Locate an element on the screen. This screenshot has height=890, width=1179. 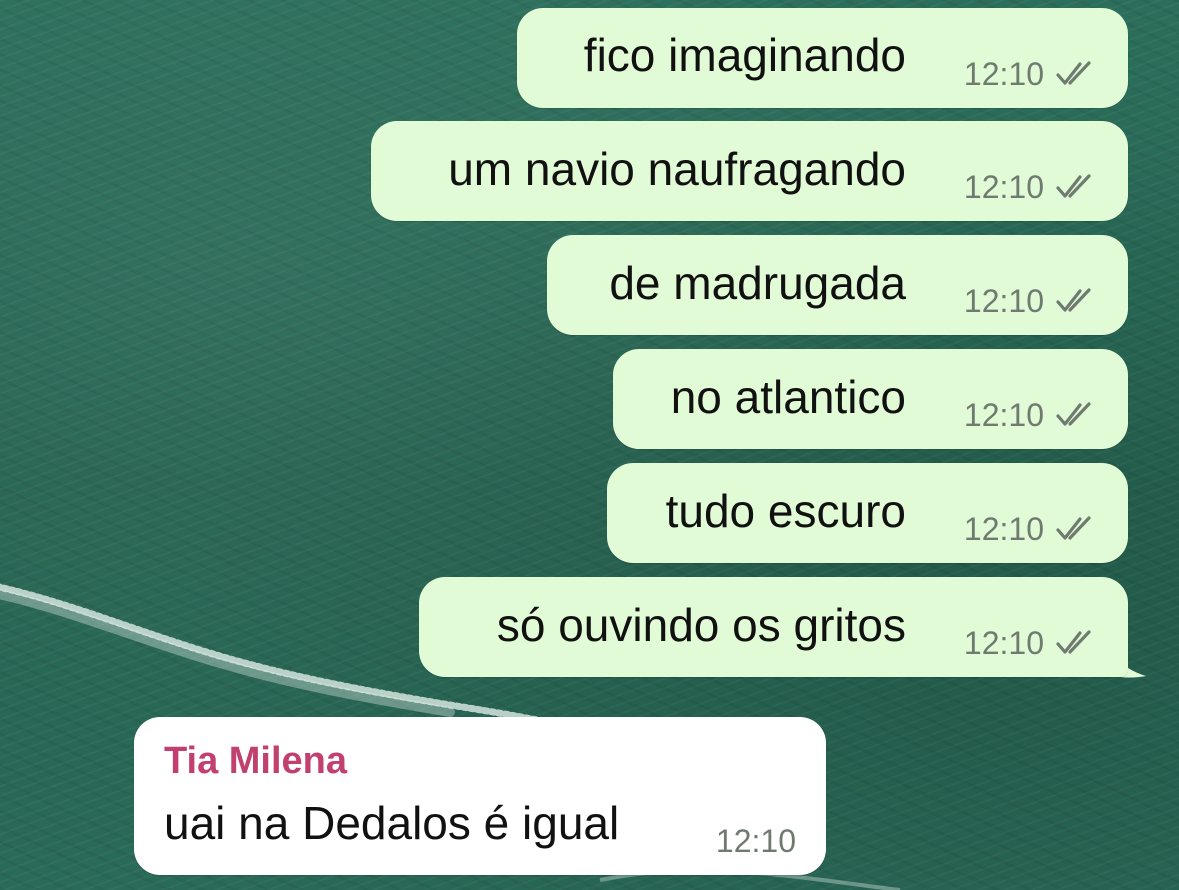
outgoing-message-bubble: um navio naufragando 12:10 is located at coordinates (749, 171).